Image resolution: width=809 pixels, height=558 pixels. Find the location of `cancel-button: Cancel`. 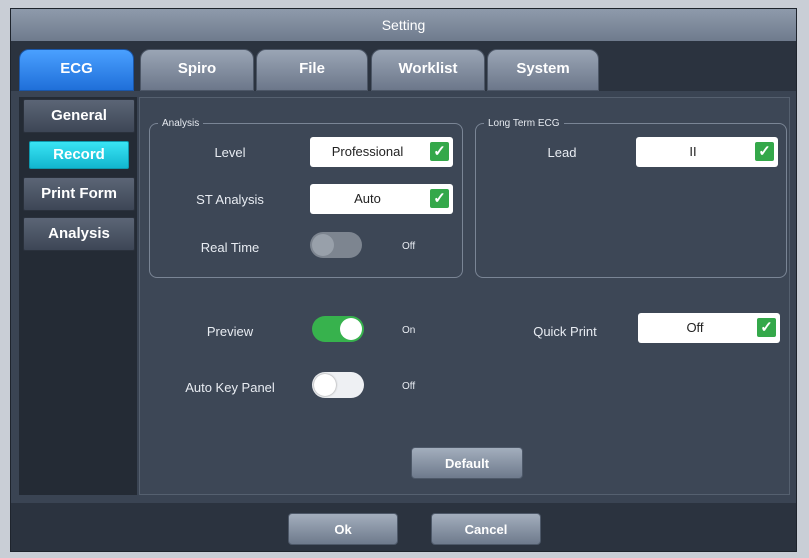

cancel-button: Cancel is located at coordinates (486, 529).